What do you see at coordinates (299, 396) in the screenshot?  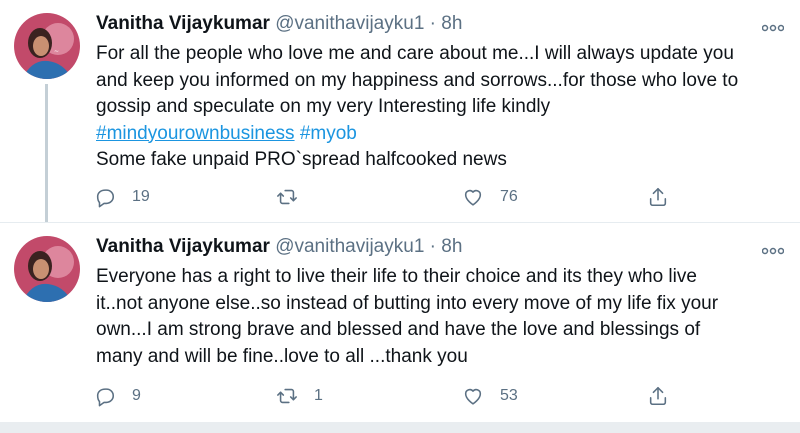 I see `retweet-button: 1` at bounding box center [299, 396].